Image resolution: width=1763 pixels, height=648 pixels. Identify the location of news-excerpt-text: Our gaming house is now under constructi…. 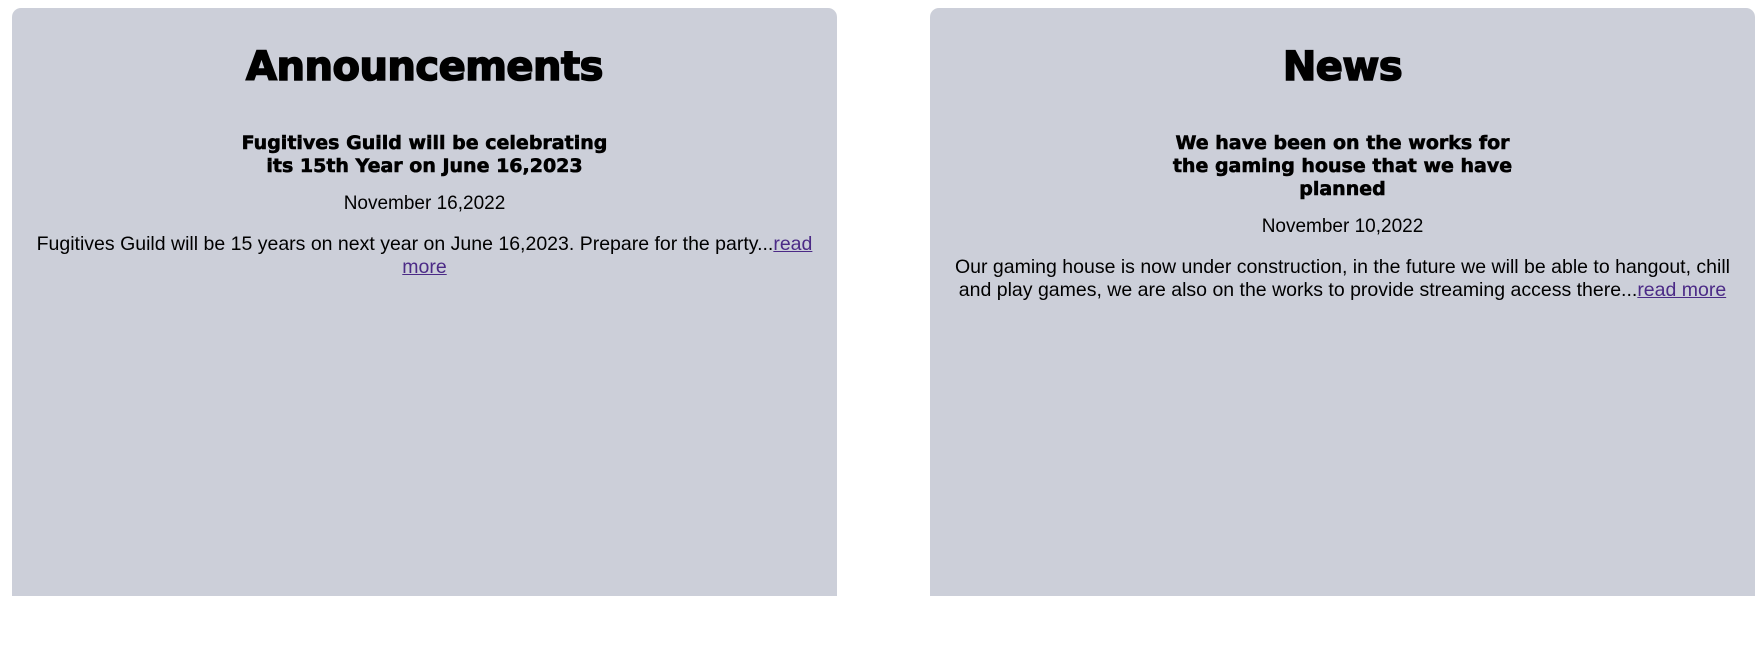
(1342, 278).